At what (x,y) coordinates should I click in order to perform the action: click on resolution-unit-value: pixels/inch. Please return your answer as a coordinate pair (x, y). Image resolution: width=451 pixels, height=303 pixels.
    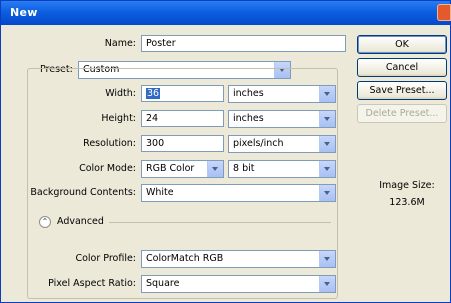
    Looking at the image, I should click on (258, 143).